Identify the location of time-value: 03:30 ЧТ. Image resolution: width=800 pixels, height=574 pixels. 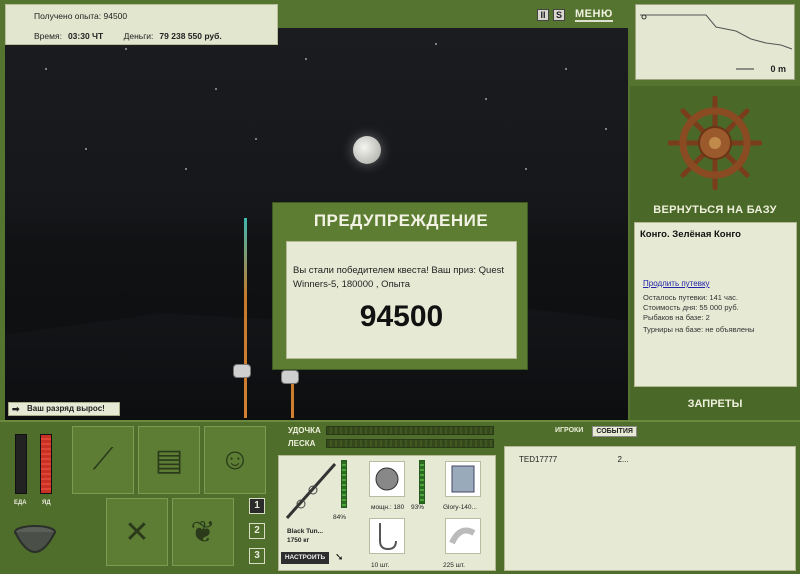
(85, 36).